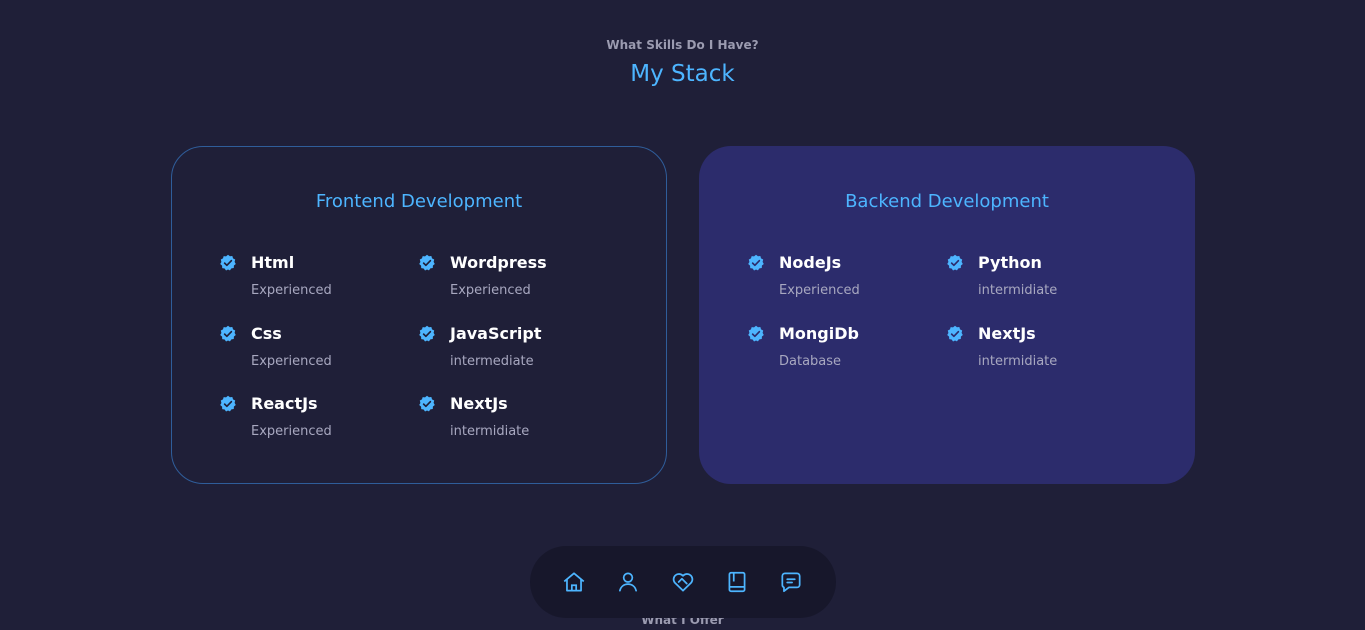  Describe the element at coordinates (682, 74) in the screenshot. I see `section-title: My Stack` at that location.